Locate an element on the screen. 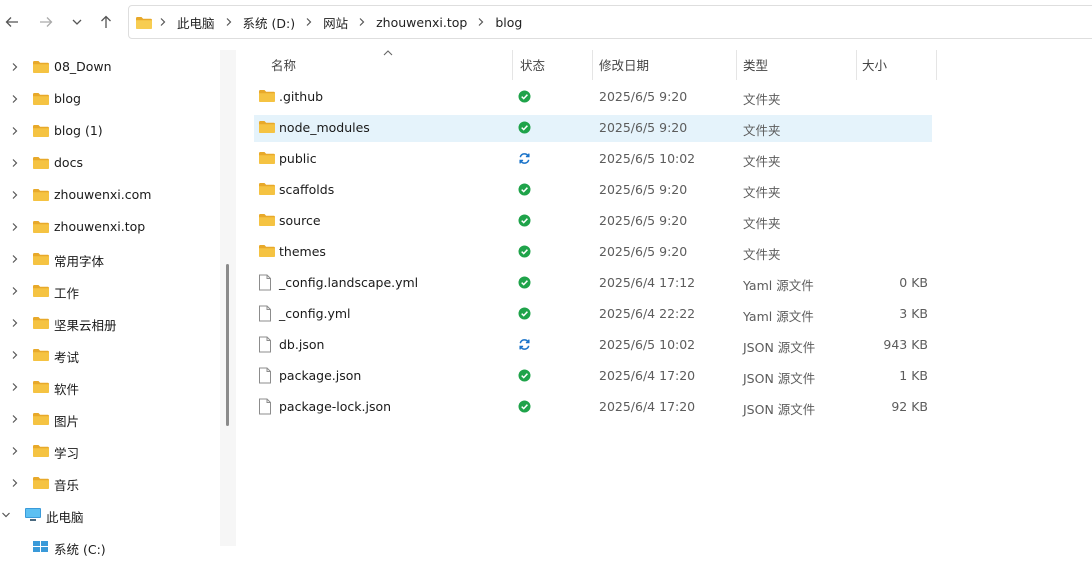 Image resolution: width=1092 pixels, height=562 pixels. up-button is located at coordinates (106, 22).